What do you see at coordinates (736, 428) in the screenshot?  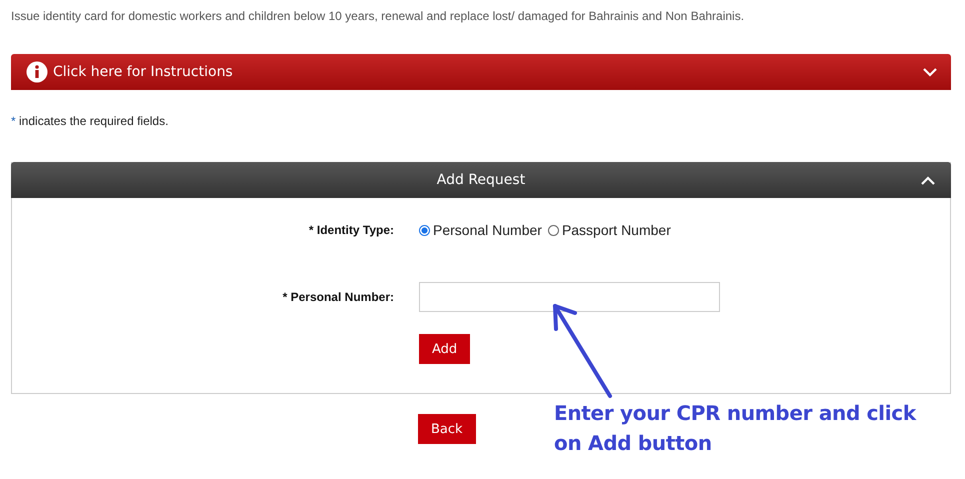 I see `annotation-text: Enter your CPR number and click on Add button` at bounding box center [736, 428].